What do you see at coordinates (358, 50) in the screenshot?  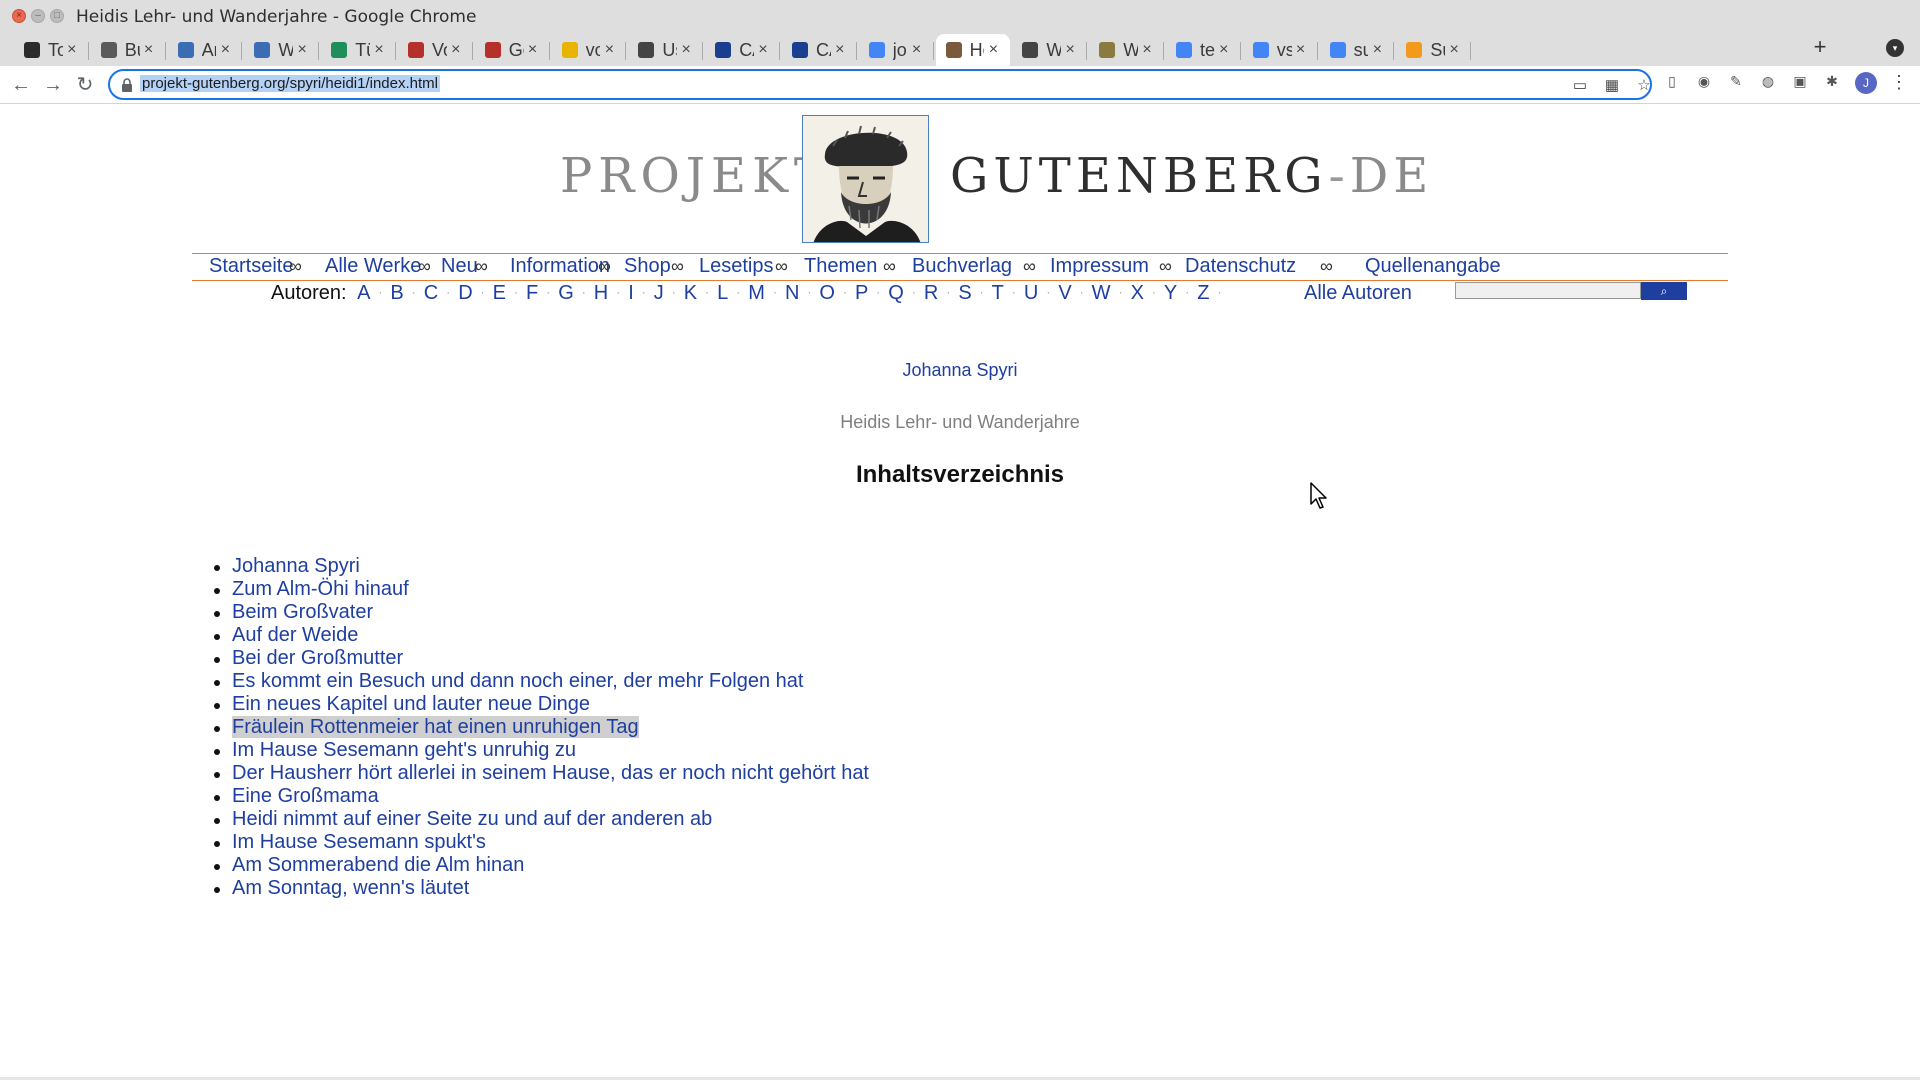 I see `browser-tab: TüN×` at bounding box center [358, 50].